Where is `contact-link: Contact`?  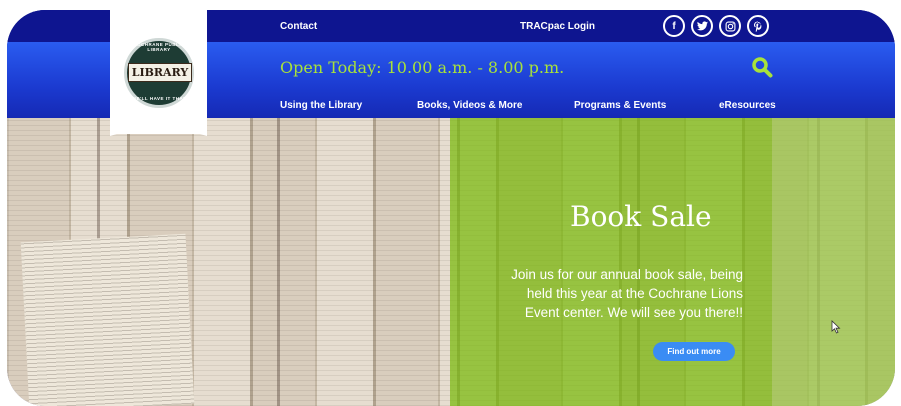
contact-link: Contact is located at coordinates (298, 26).